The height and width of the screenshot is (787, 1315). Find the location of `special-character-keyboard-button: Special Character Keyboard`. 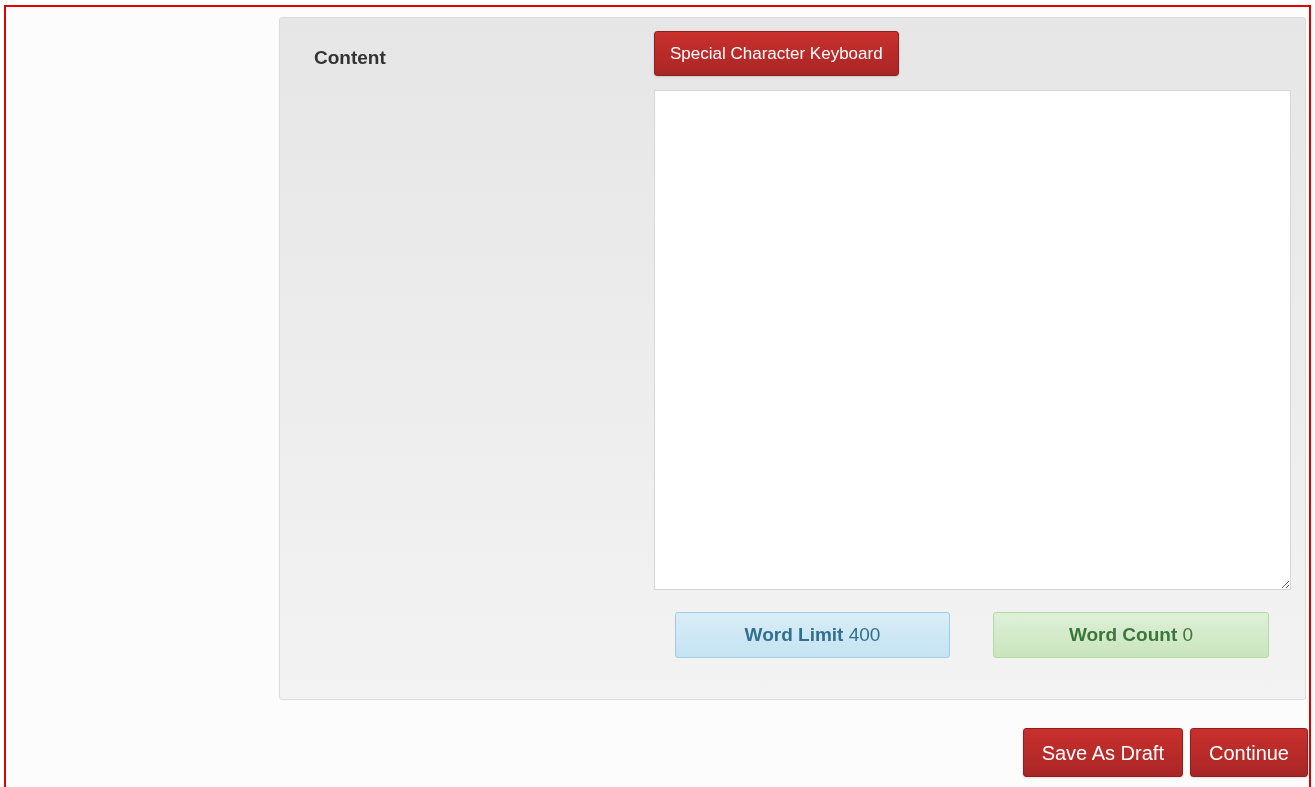

special-character-keyboard-button: Special Character Keyboard is located at coordinates (776, 53).